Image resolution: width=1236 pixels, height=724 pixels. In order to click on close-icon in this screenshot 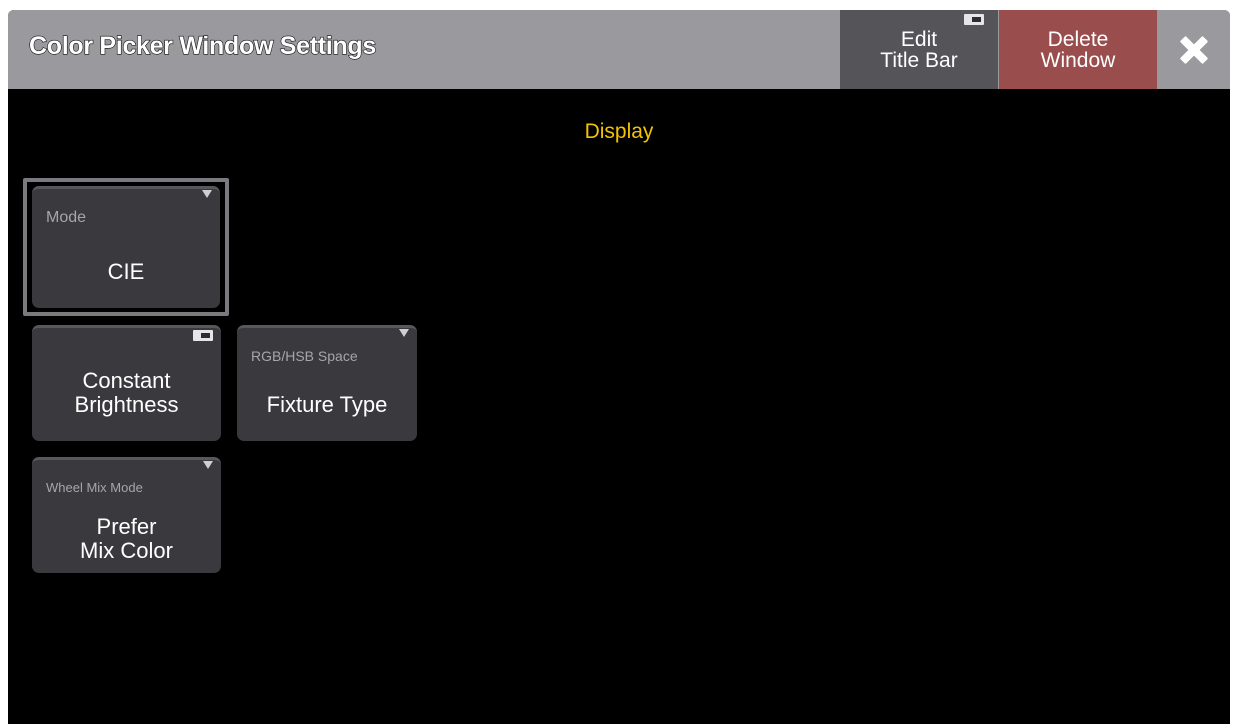, I will do `click(1194, 50)`.